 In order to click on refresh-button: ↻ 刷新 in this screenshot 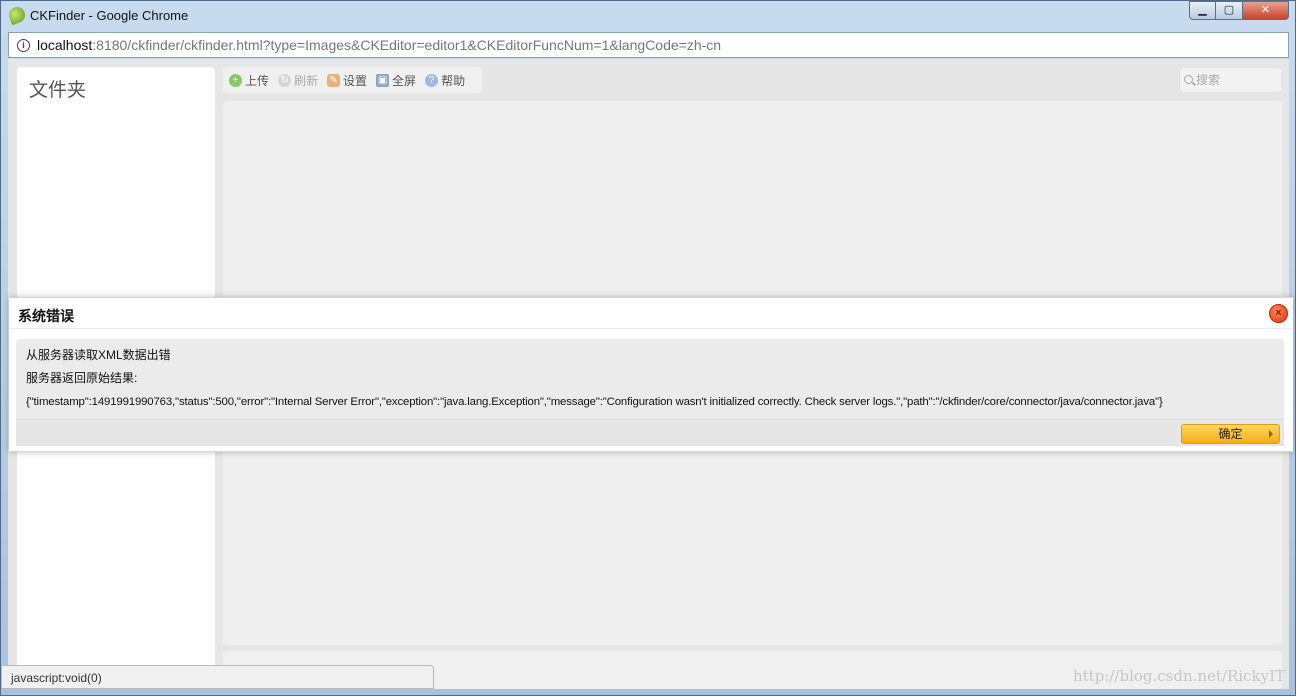, I will do `click(298, 80)`.